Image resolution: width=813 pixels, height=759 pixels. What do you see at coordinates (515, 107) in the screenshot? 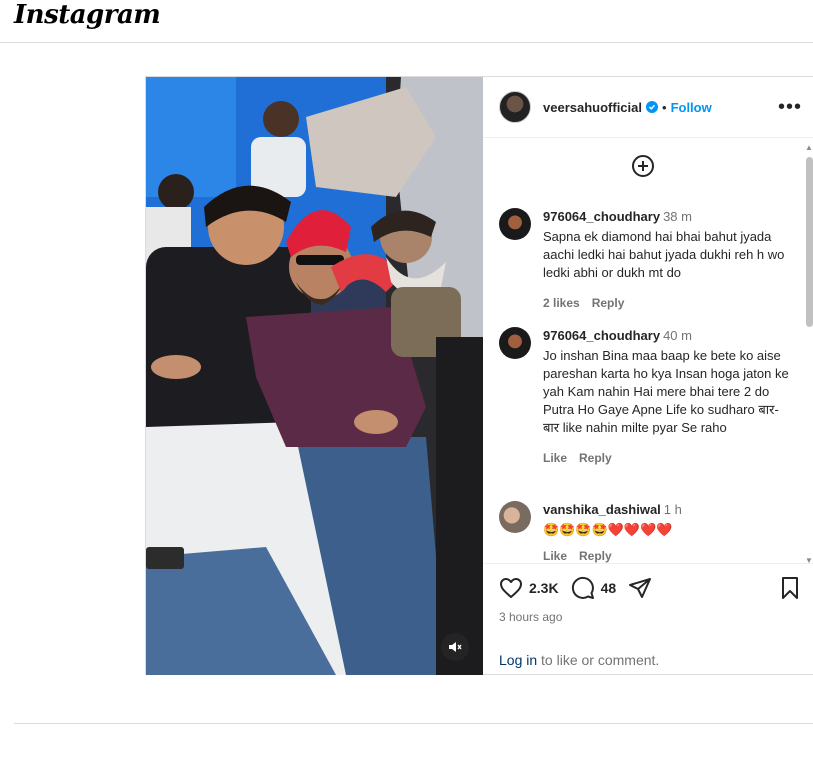
I see `author-avatar` at bounding box center [515, 107].